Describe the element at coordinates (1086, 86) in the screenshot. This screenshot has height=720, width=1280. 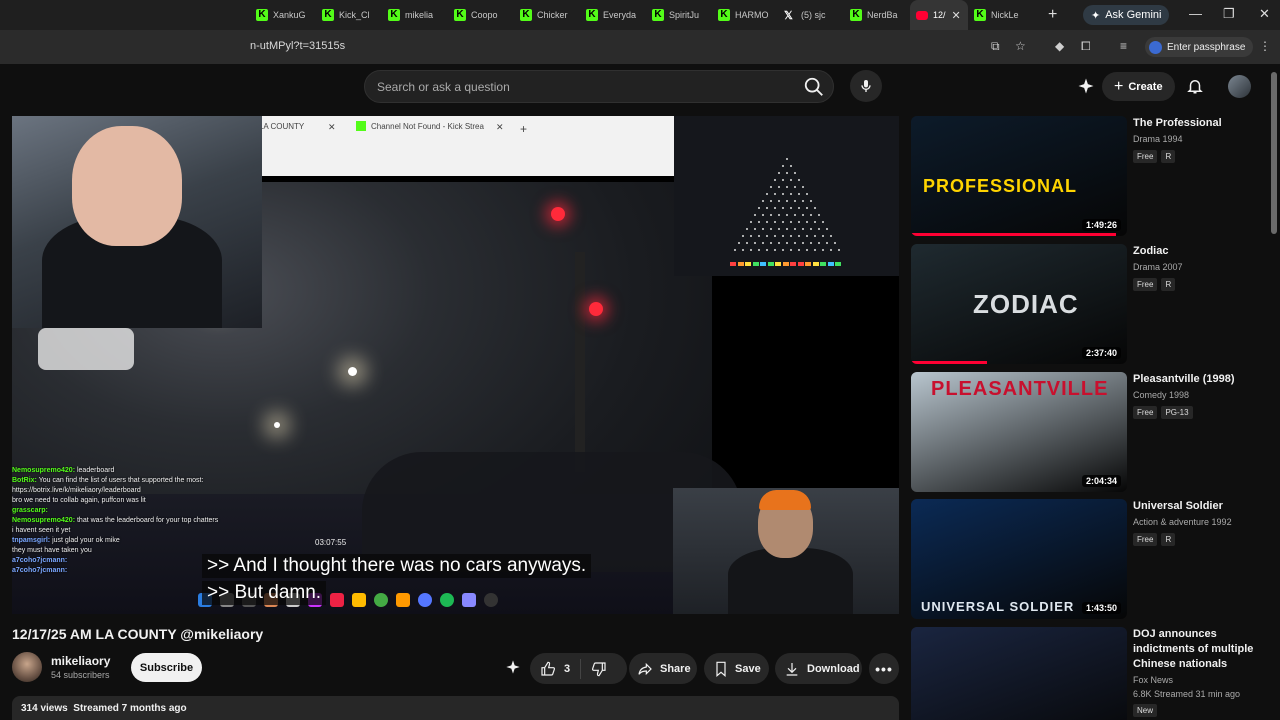
I see `ai-sparkle-icon` at that location.